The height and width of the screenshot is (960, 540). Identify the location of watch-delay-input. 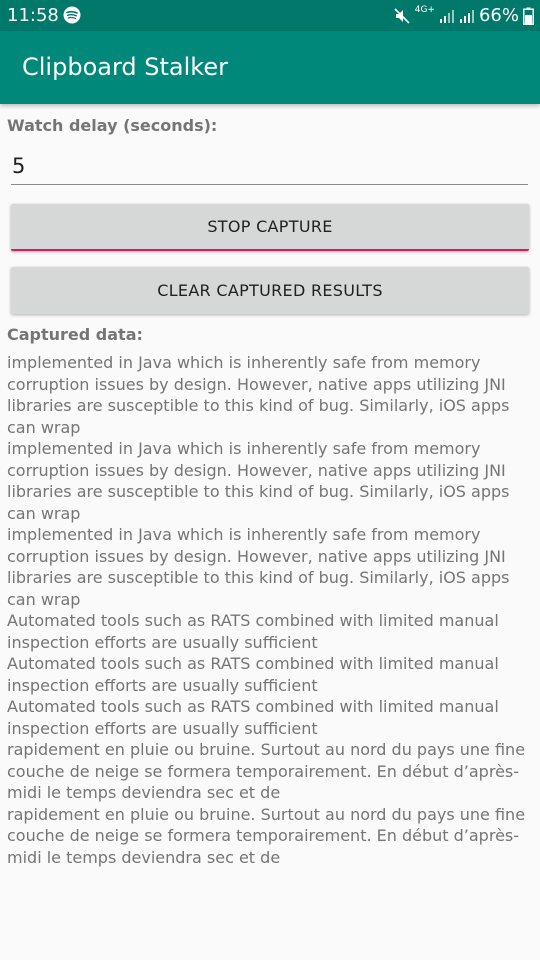
(269, 166).